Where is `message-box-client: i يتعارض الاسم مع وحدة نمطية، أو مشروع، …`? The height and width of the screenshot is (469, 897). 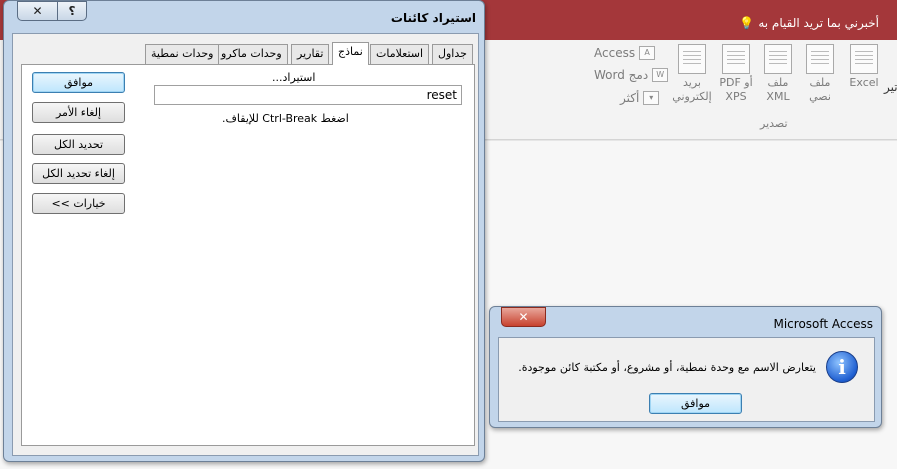
message-box-client: i يتعارض الاسم مع وحدة نمطية، أو مشروع، … is located at coordinates (686, 379).